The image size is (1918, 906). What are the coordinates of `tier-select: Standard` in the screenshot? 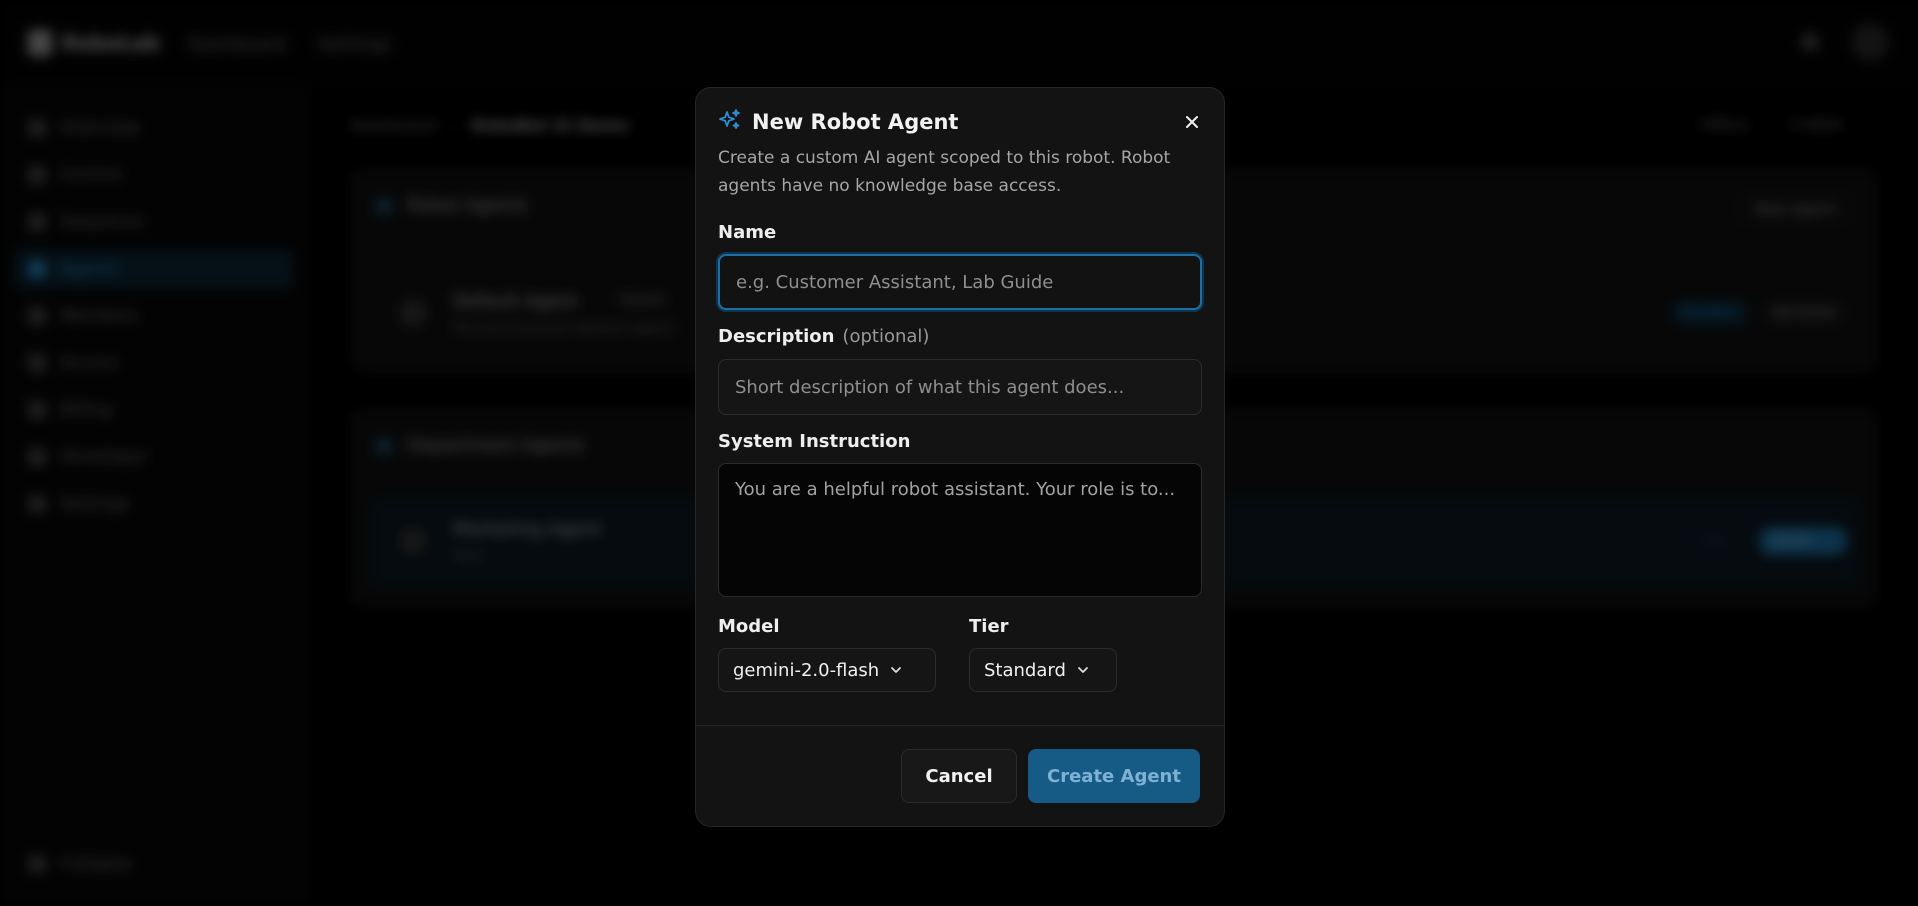 It's located at (1043, 670).